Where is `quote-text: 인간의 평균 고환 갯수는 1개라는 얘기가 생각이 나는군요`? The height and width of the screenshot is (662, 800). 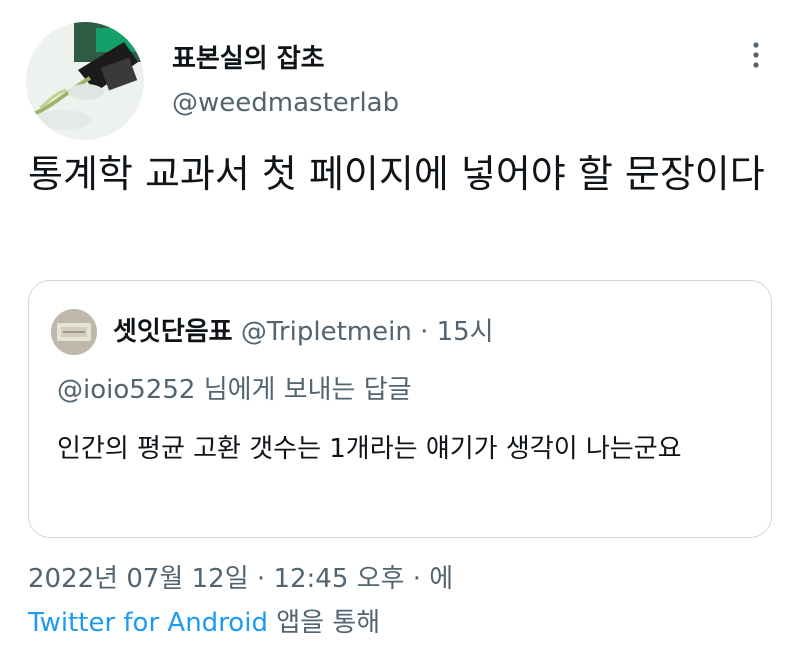 quote-text: 인간의 평균 고환 갯수는 1개라는 얘기가 생각이 나는군요 is located at coordinates (369, 449).